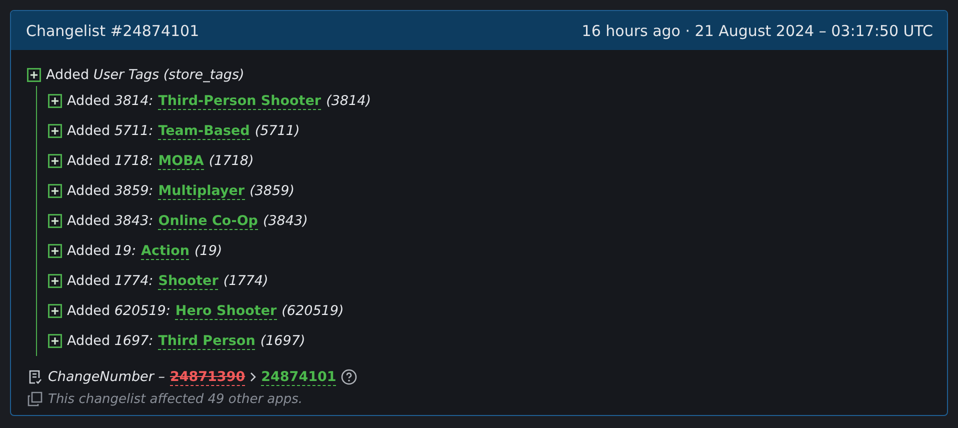 This screenshot has height=428, width=958. Describe the element at coordinates (277, 131) in the screenshot. I see `tag-id: (5711)` at that location.